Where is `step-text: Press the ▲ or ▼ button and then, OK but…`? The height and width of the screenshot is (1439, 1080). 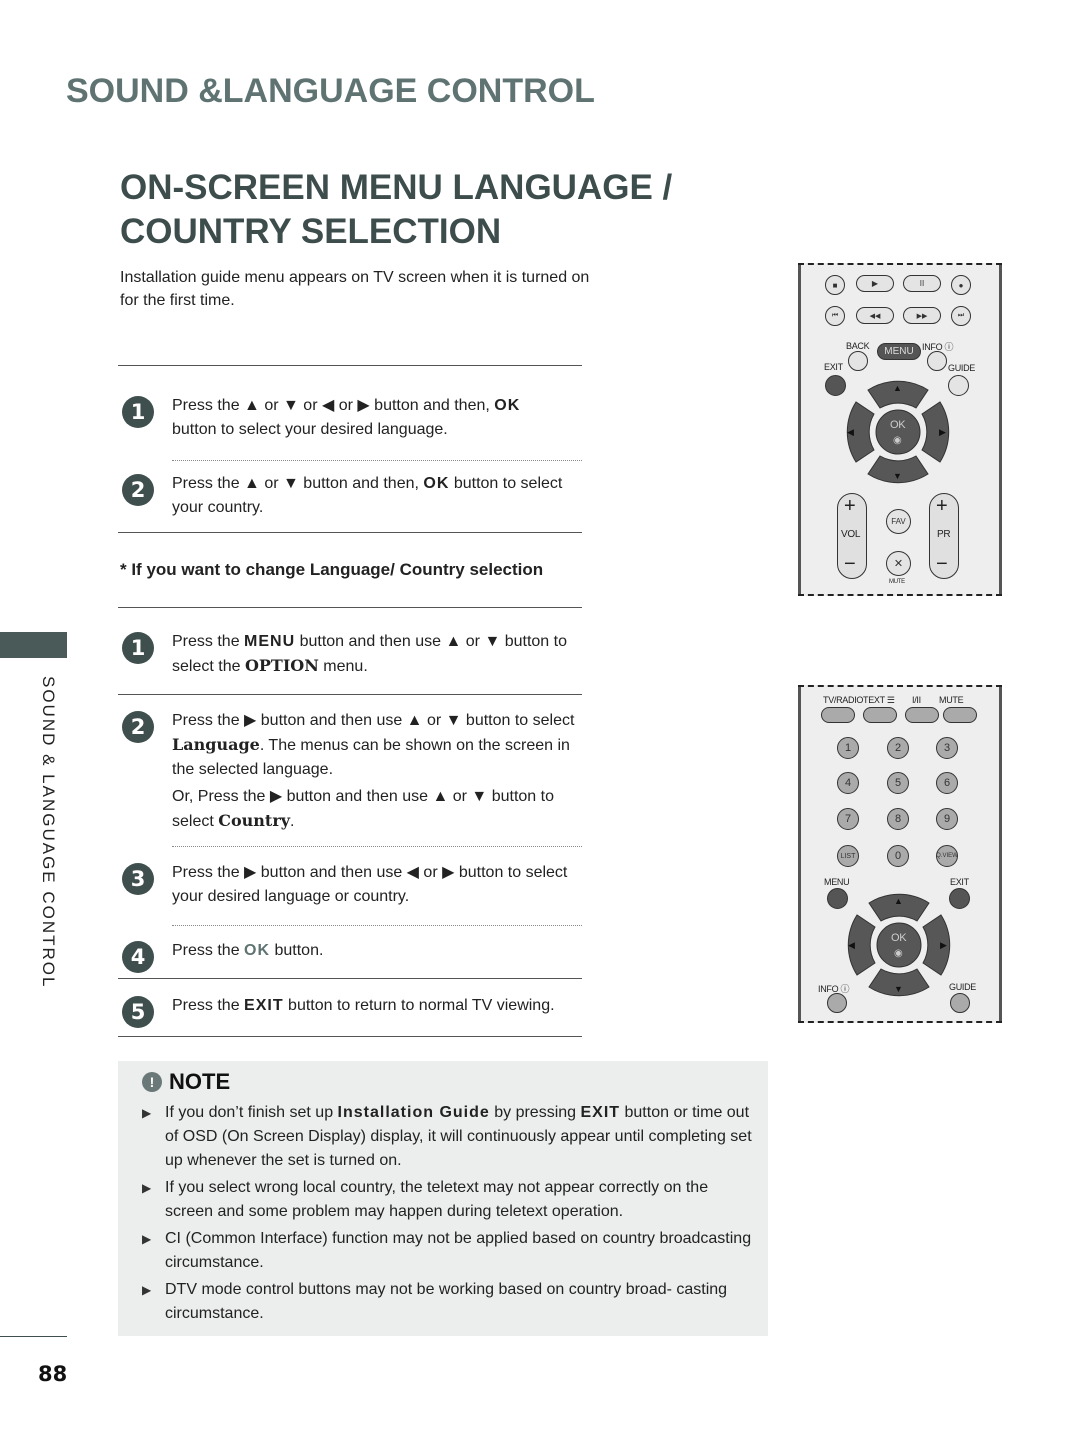
step-text: Press the ▲ or ▼ button and then, OK but… is located at coordinates (367, 495).